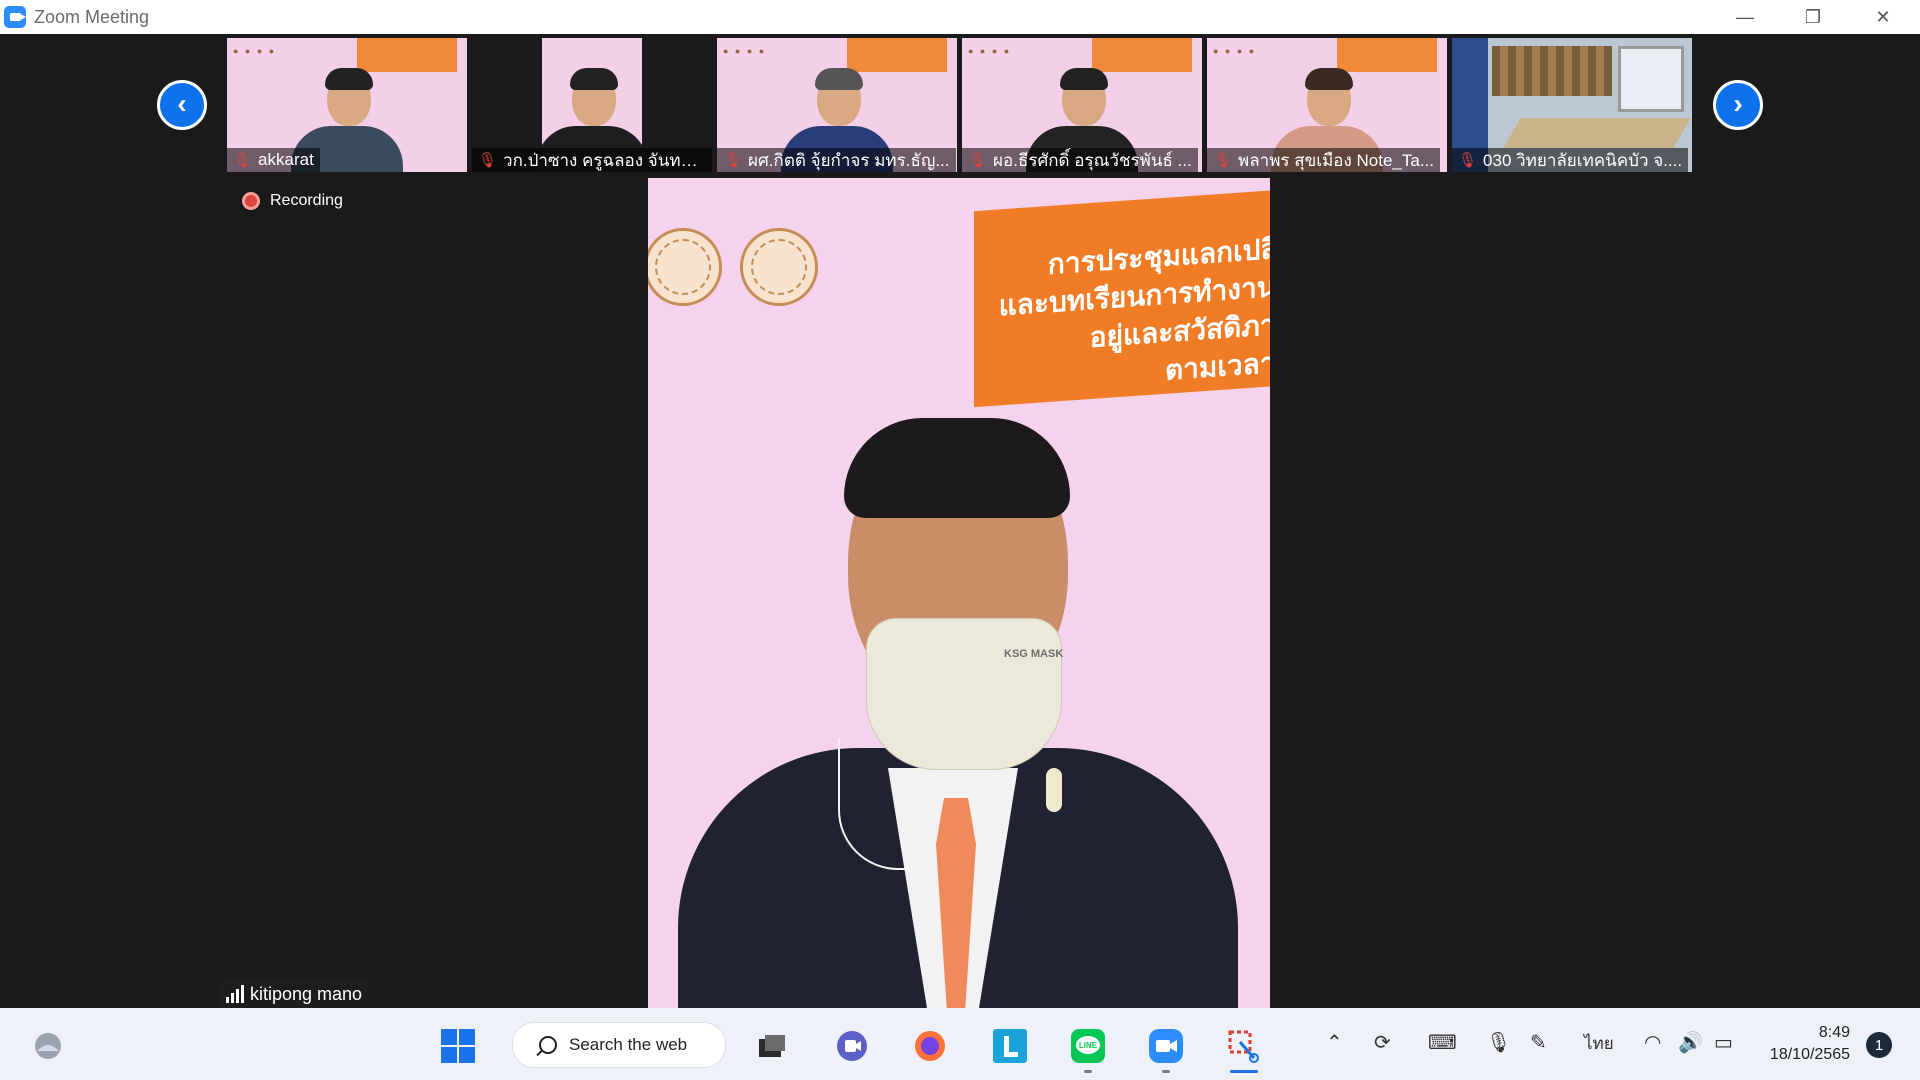 This screenshot has height=1080, width=1920. Describe the element at coordinates (1010, 1046) in the screenshot. I see `l-app-icon` at that location.